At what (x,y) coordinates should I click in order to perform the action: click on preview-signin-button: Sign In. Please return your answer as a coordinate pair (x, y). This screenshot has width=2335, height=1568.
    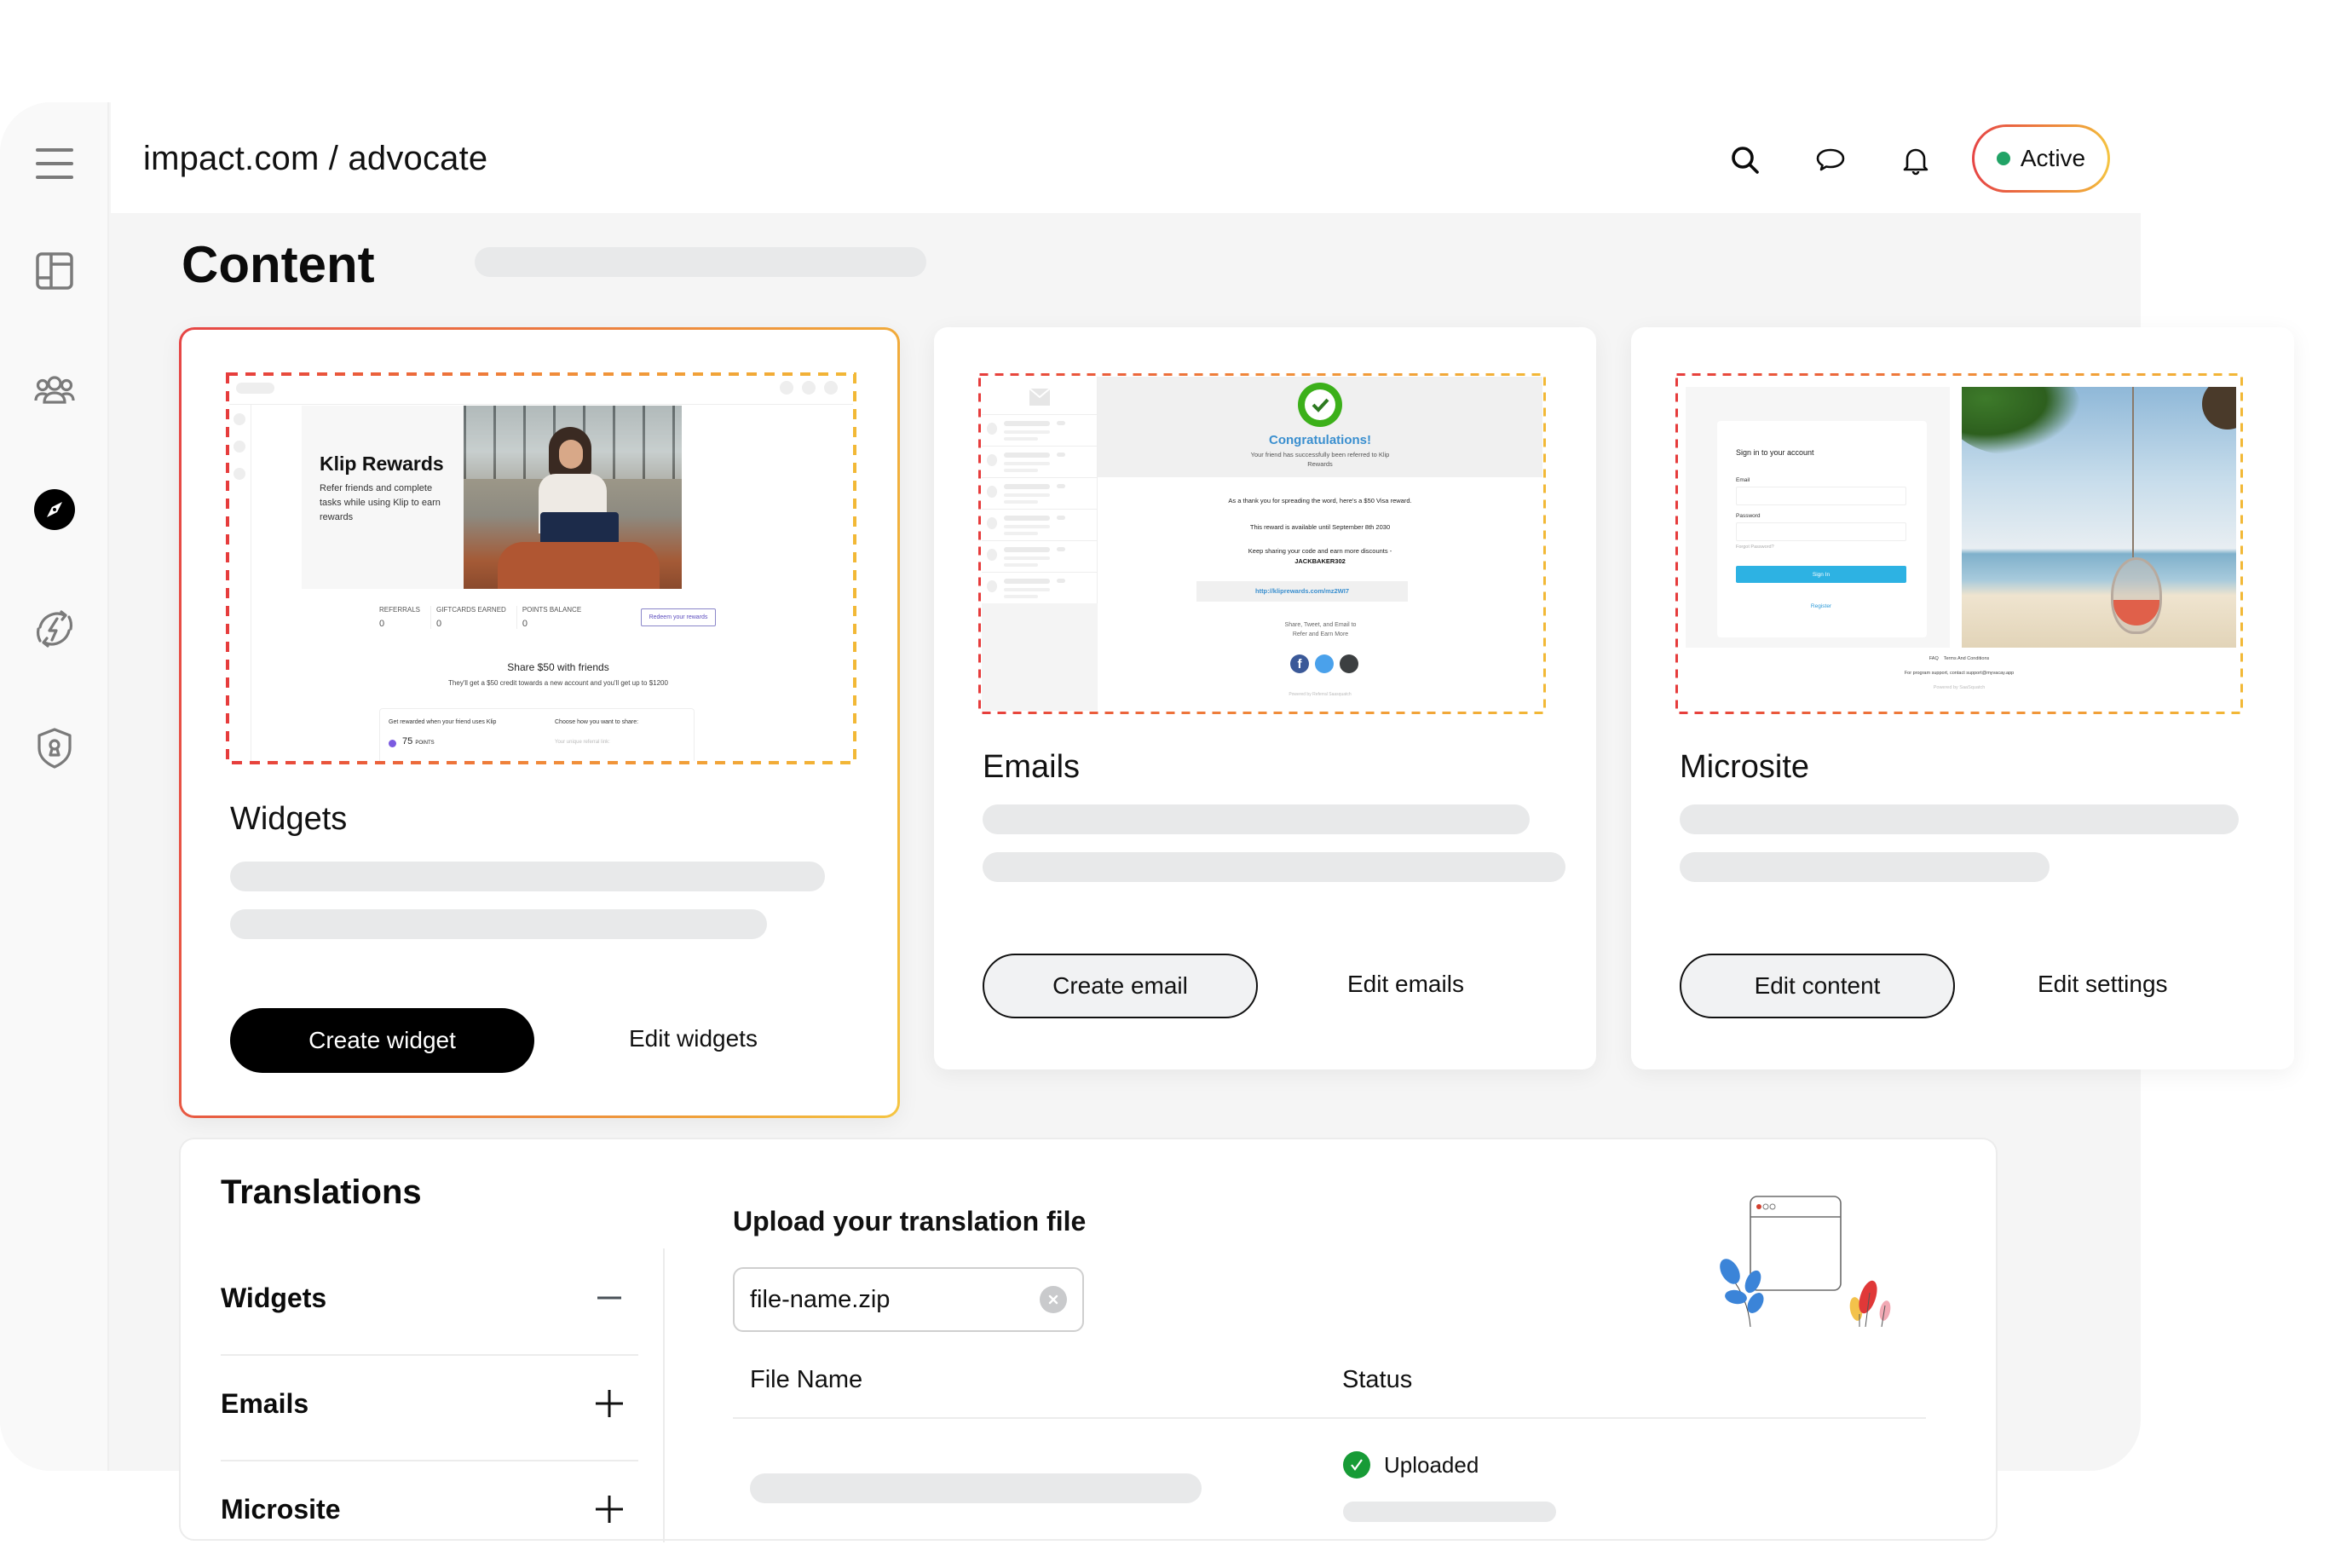
    Looking at the image, I should click on (1821, 574).